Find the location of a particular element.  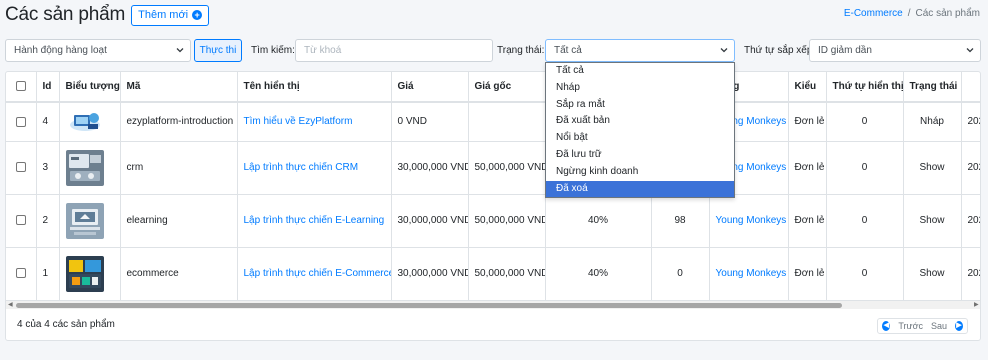

prev-page-label: Trước is located at coordinates (910, 326).